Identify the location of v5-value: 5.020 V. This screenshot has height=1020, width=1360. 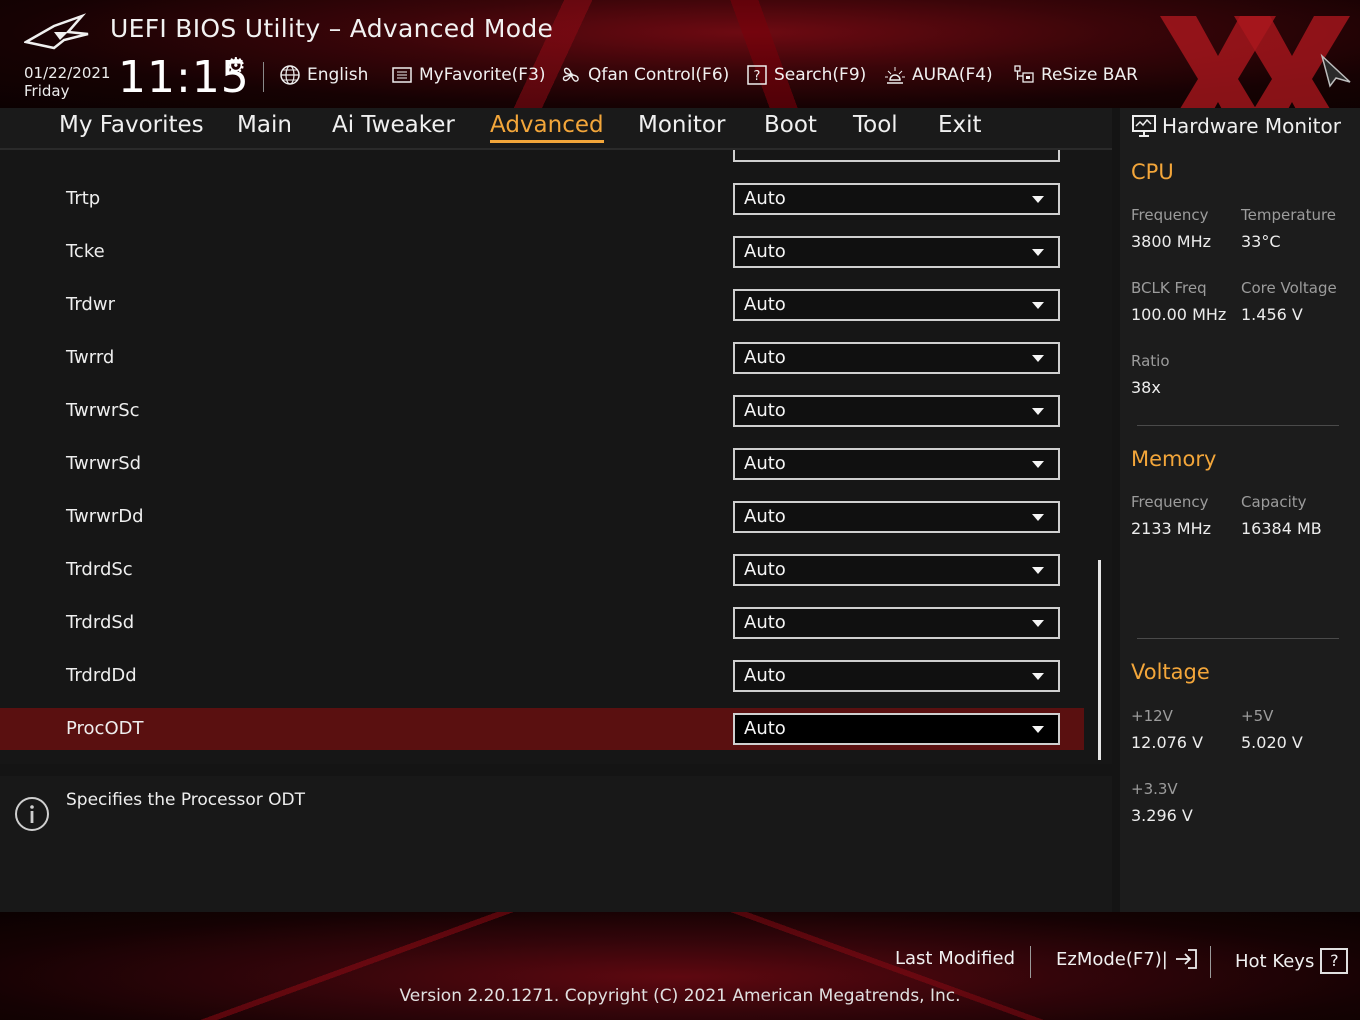
(1272, 742).